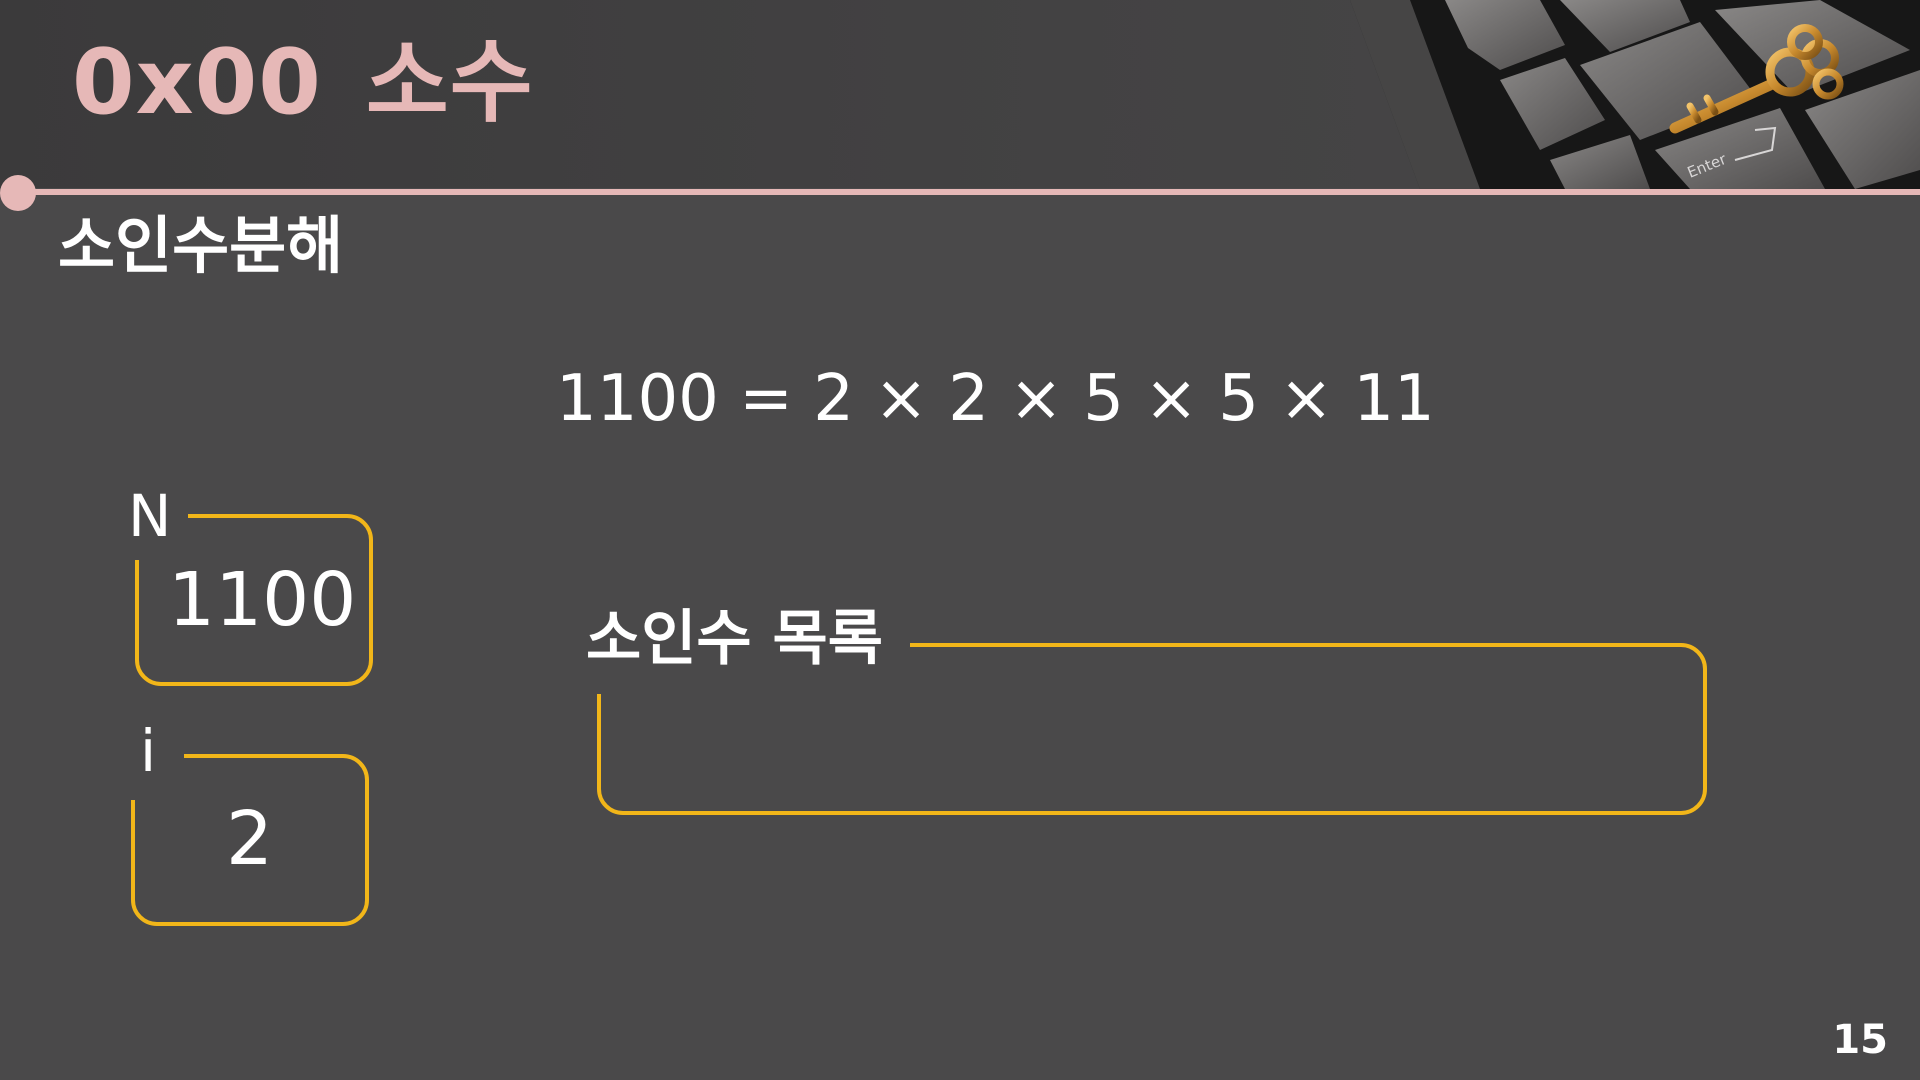  I want to click on title-underline, so click(969, 192).